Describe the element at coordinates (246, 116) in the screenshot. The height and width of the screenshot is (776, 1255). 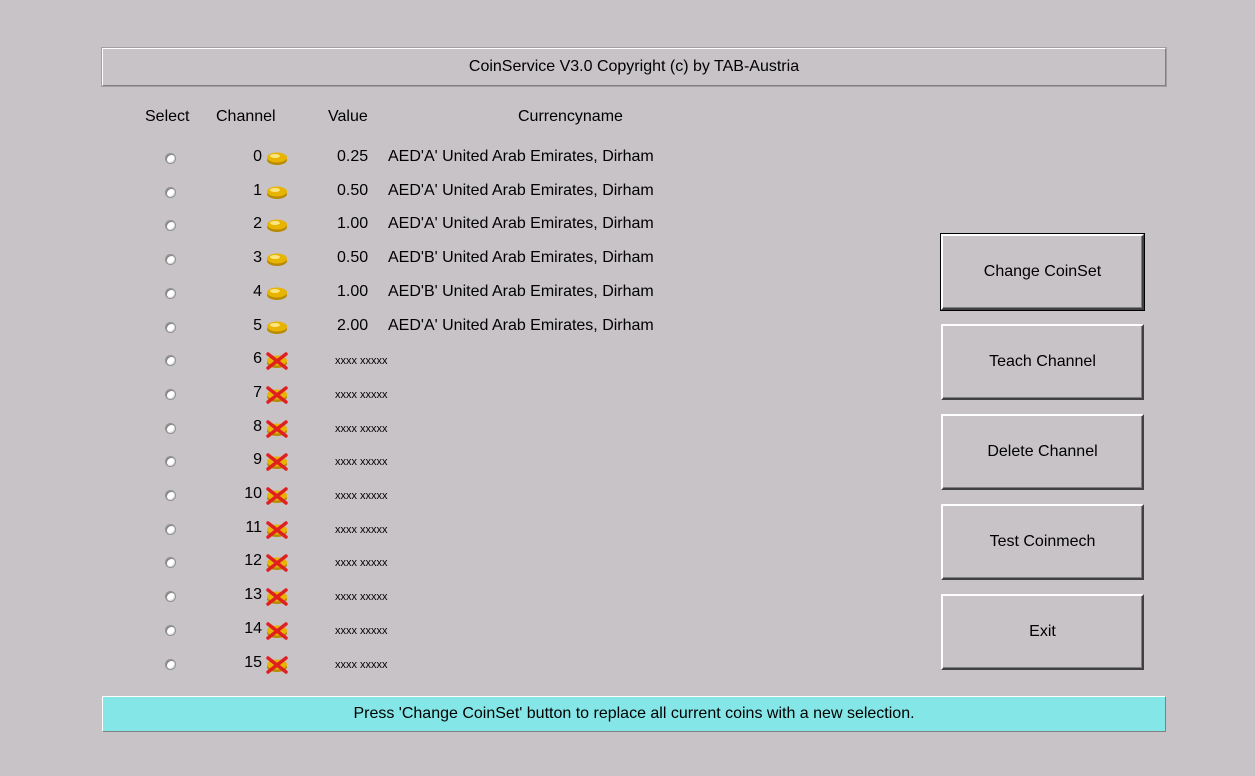
I see `column-header-channel: Channel` at that location.